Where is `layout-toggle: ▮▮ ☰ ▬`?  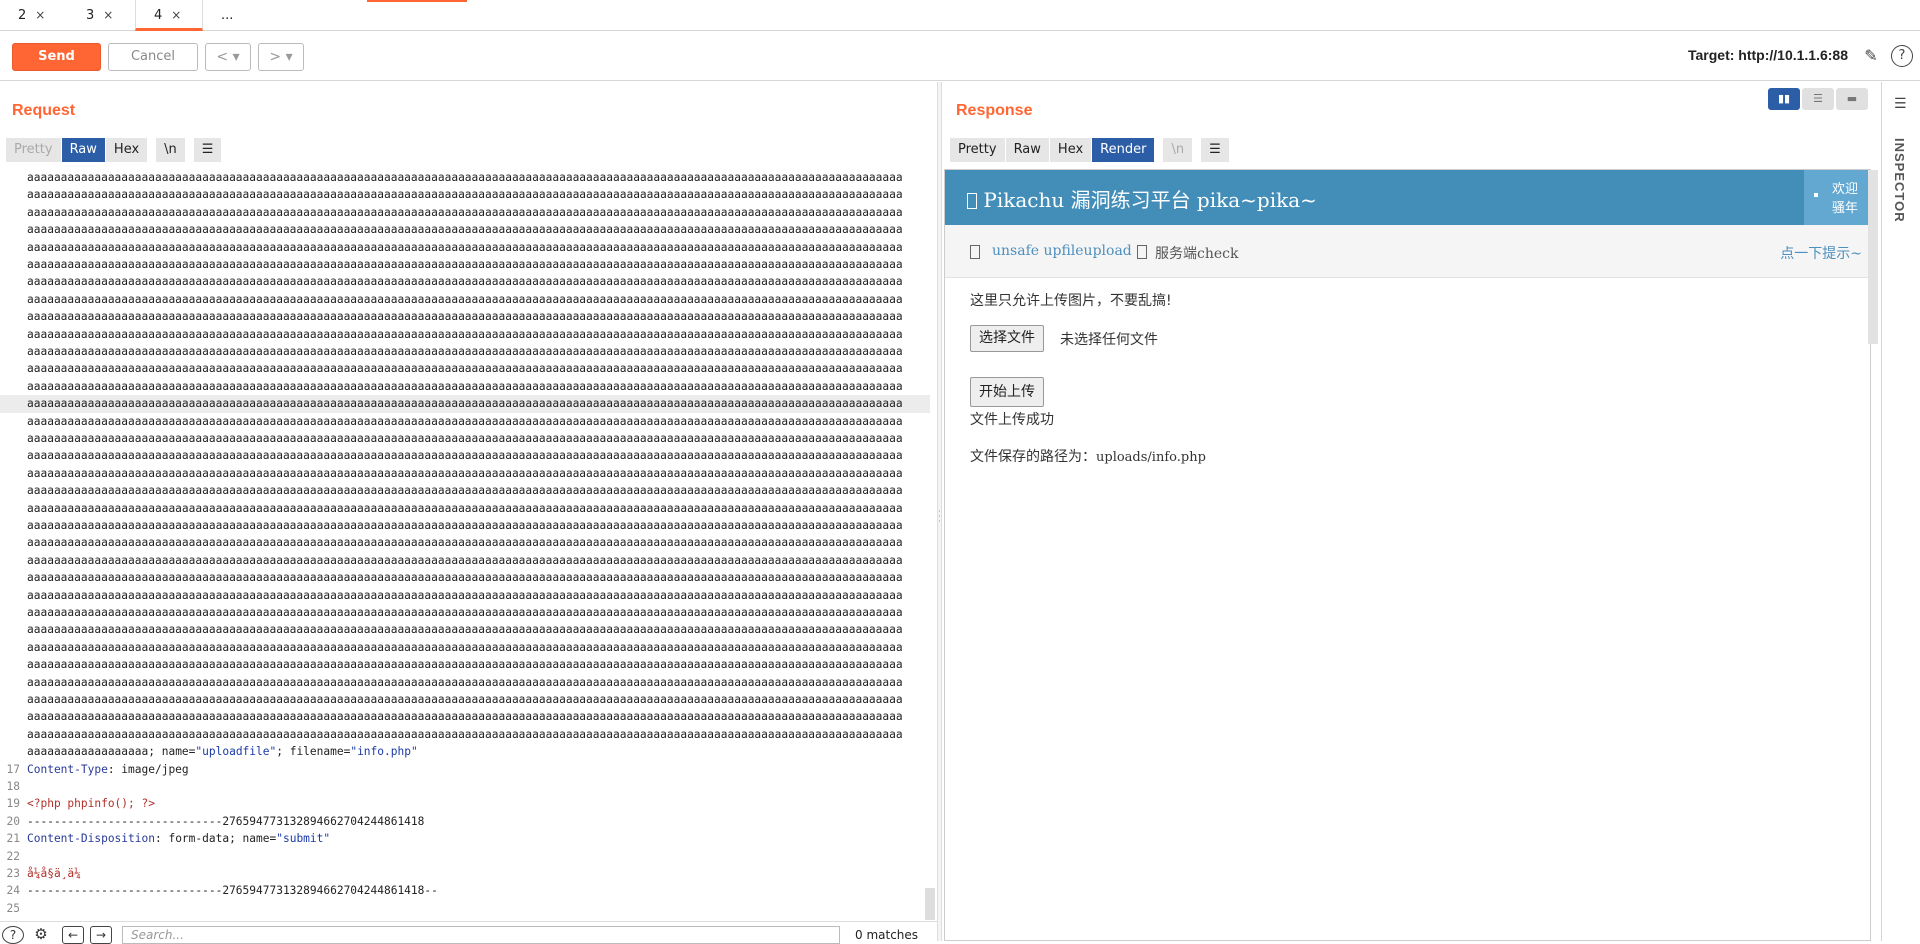
layout-toggle: ▮▮ ☰ ▬ is located at coordinates (1819, 99).